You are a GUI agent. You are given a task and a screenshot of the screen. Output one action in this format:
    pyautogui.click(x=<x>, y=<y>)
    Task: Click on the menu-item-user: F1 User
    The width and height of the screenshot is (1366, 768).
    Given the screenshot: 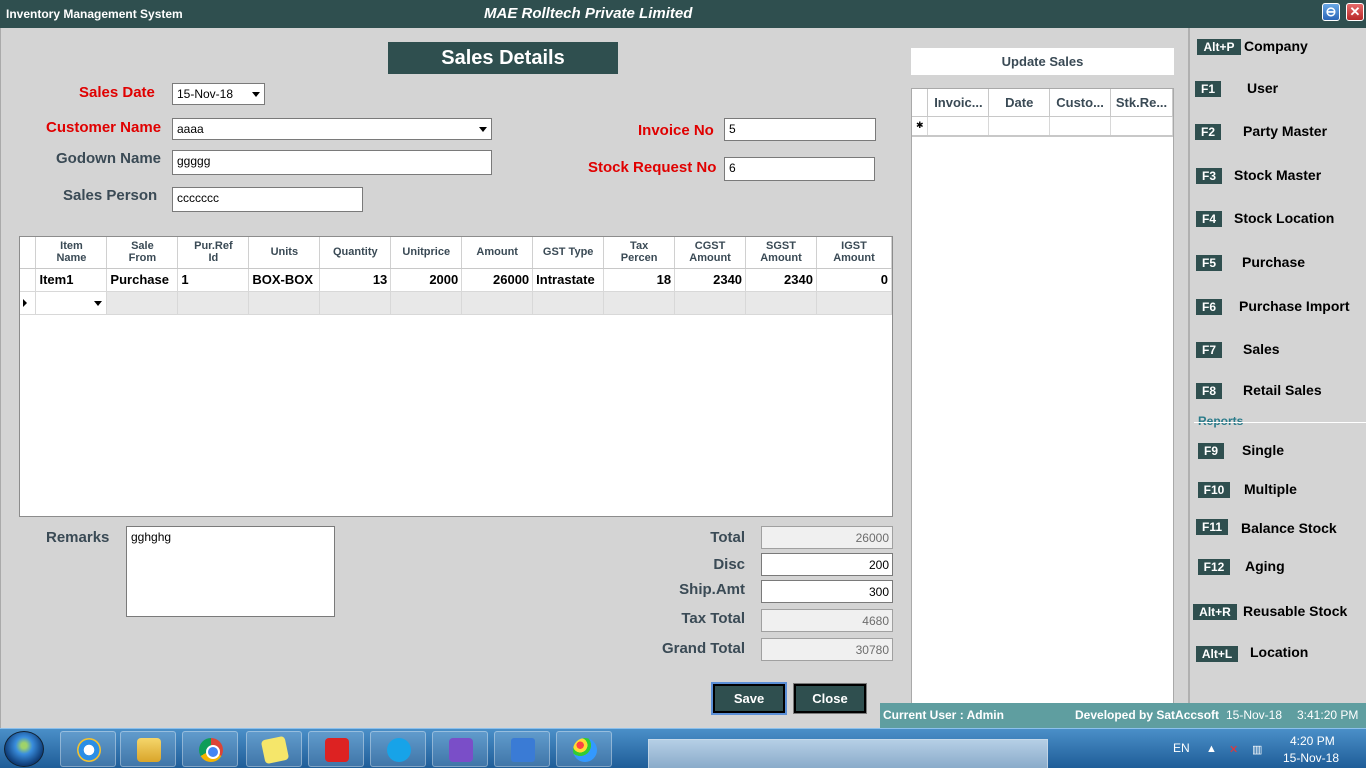 What is the action you would take?
    pyautogui.click(x=1278, y=94)
    